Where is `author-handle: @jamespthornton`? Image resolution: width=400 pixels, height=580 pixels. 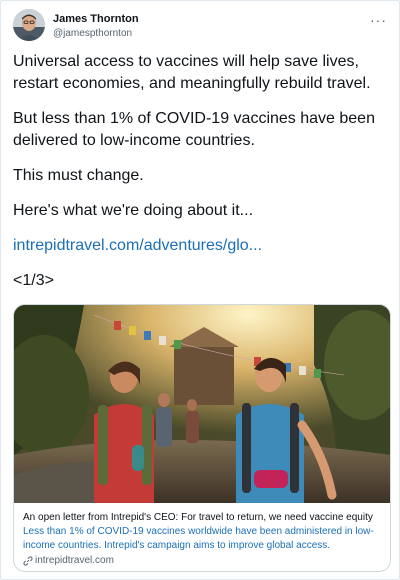 author-handle: @jamespthornton is located at coordinates (92, 33).